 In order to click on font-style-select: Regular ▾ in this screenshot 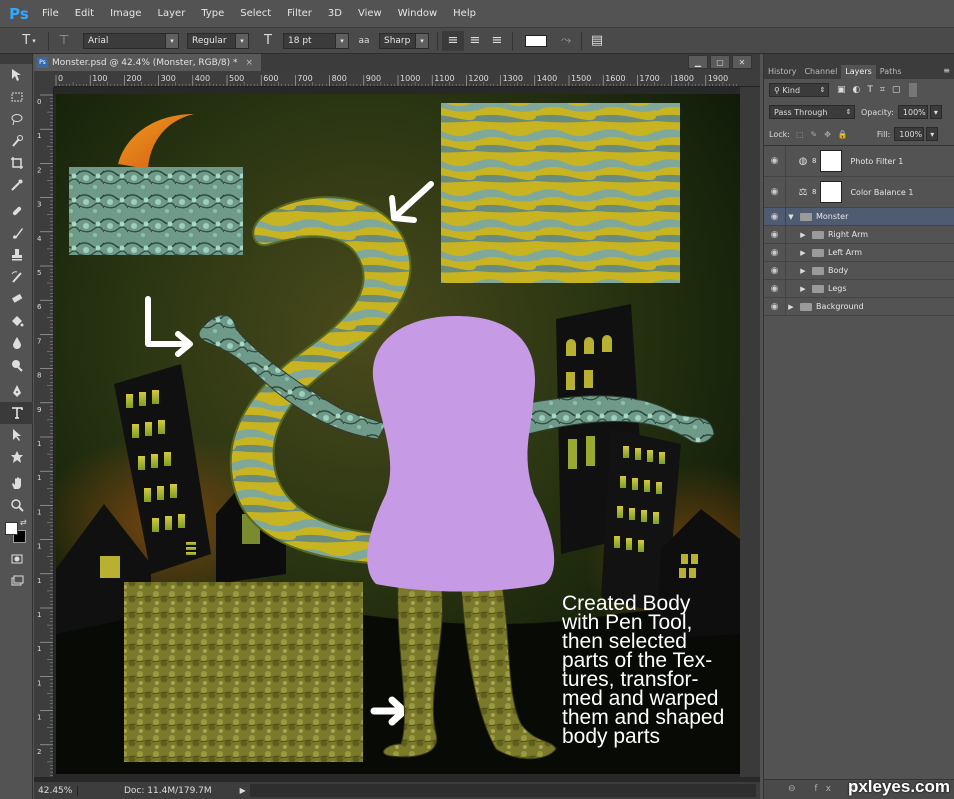, I will do `click(218, 40)`.